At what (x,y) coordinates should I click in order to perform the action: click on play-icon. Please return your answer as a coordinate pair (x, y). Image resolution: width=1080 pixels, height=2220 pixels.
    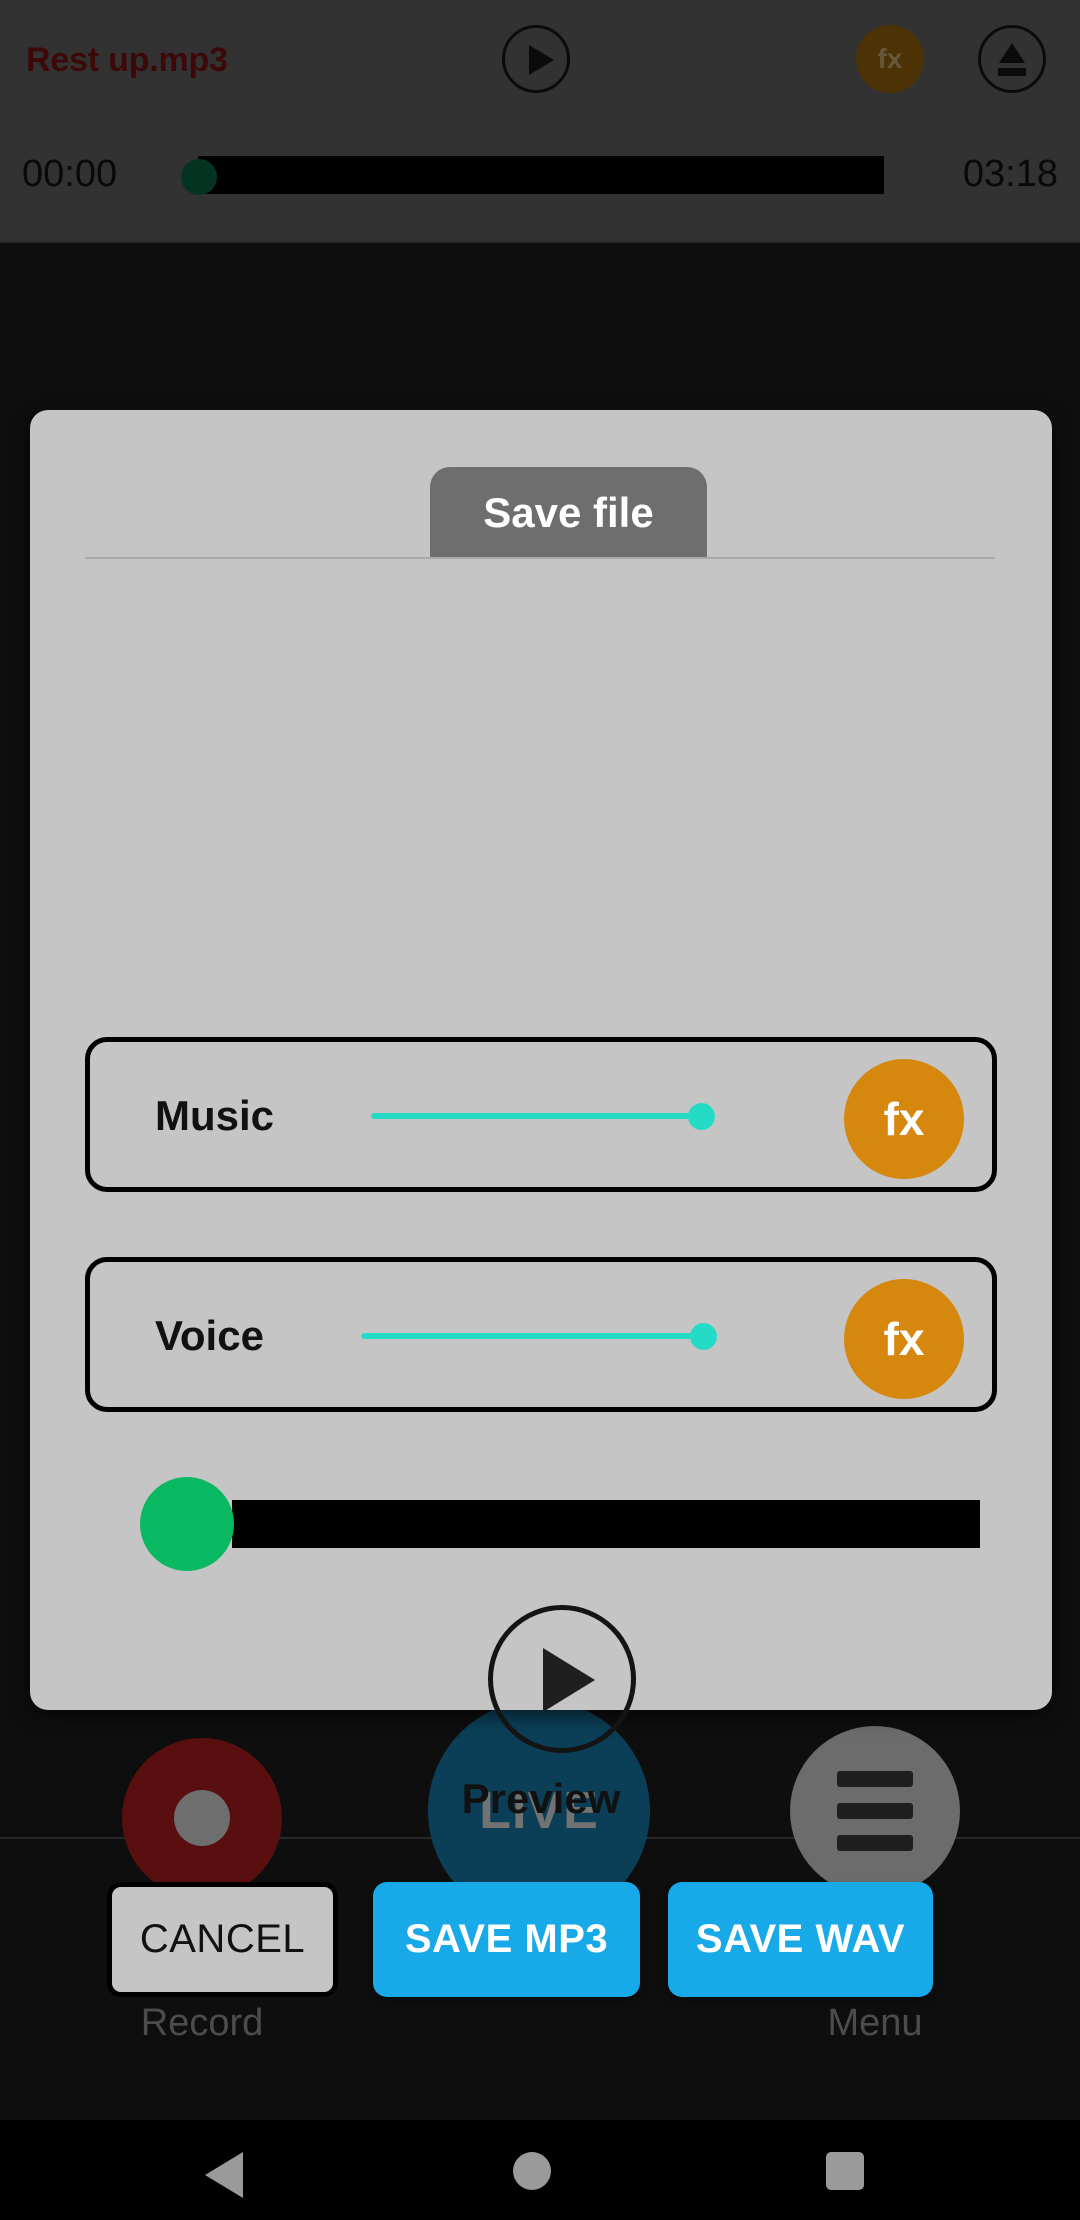
    Looking at the image, I should click on (569, 1680).